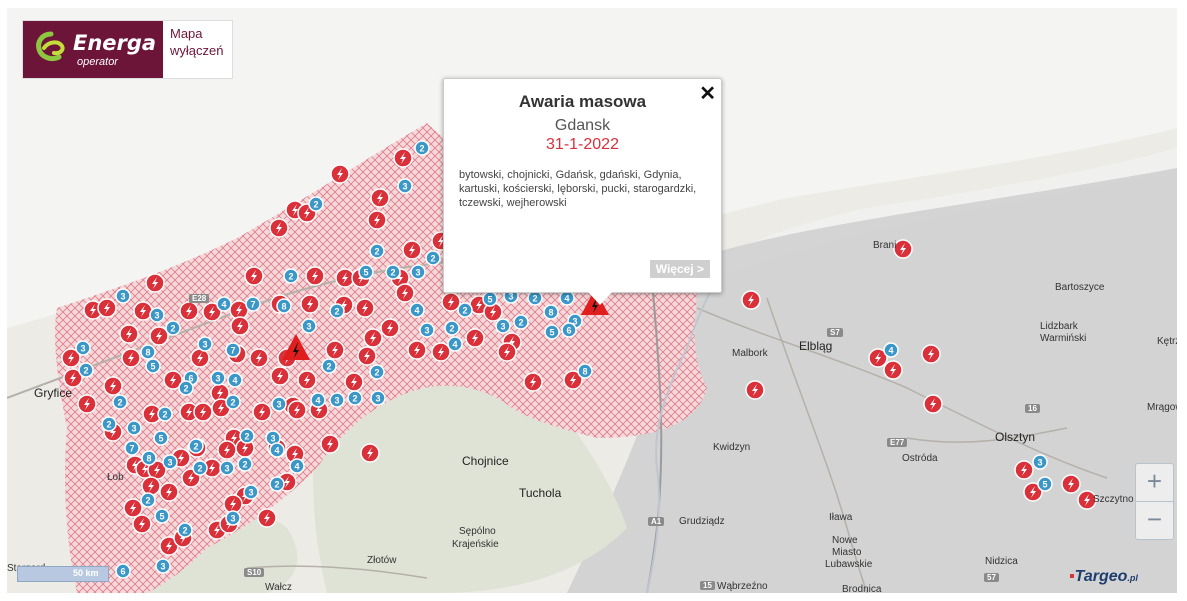  I want to click on energa-logo: Energa operator Mapa wyłączeń, so click(127, 49).